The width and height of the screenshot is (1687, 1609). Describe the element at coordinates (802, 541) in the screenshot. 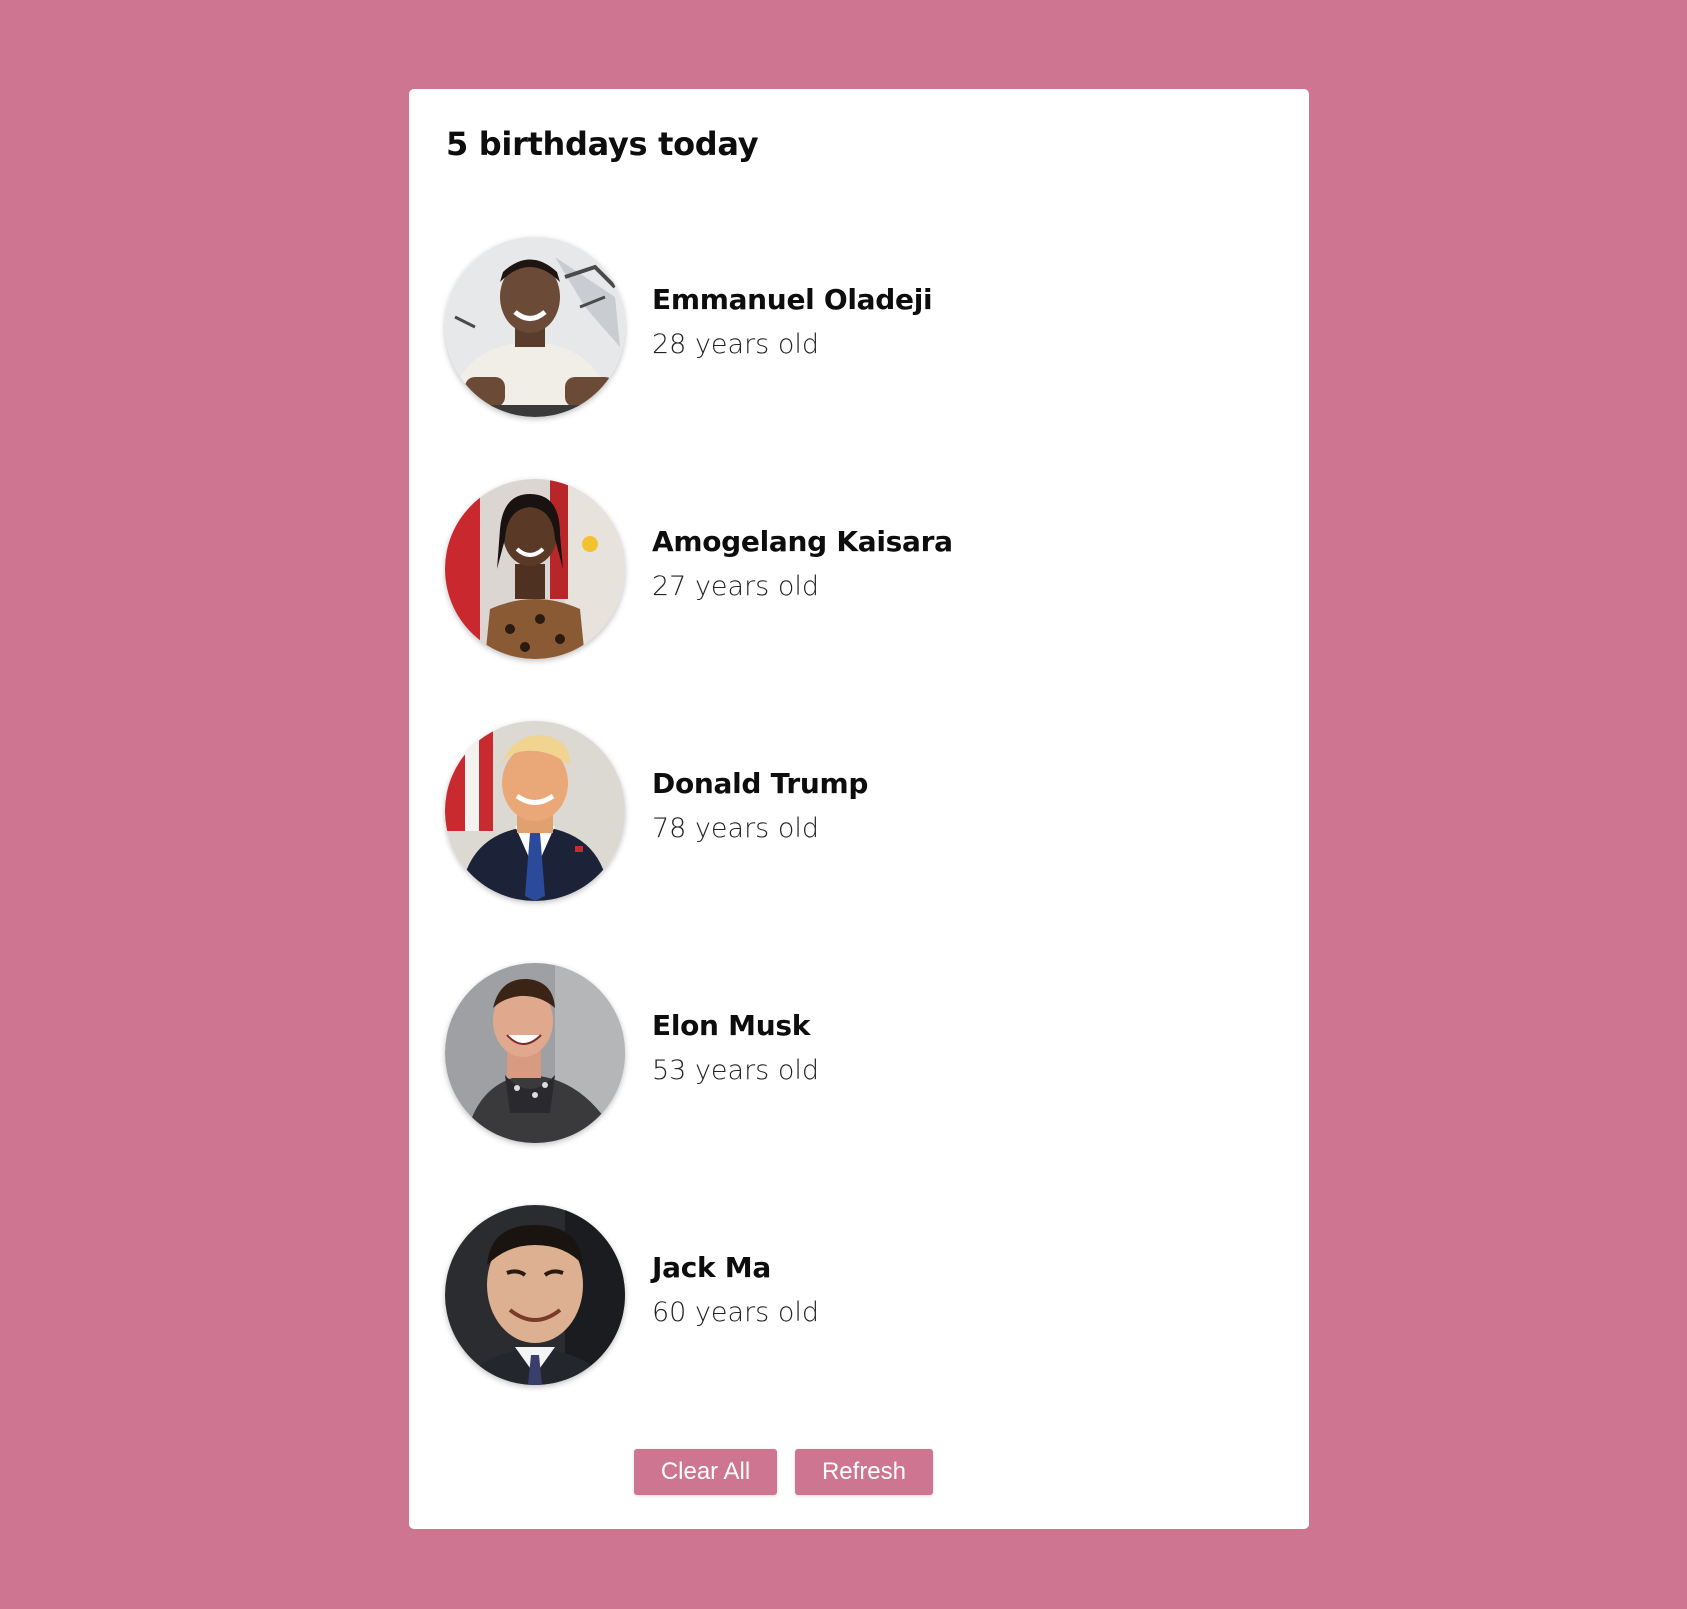

I see `person-name: Amogelang Kaisara` at that location.